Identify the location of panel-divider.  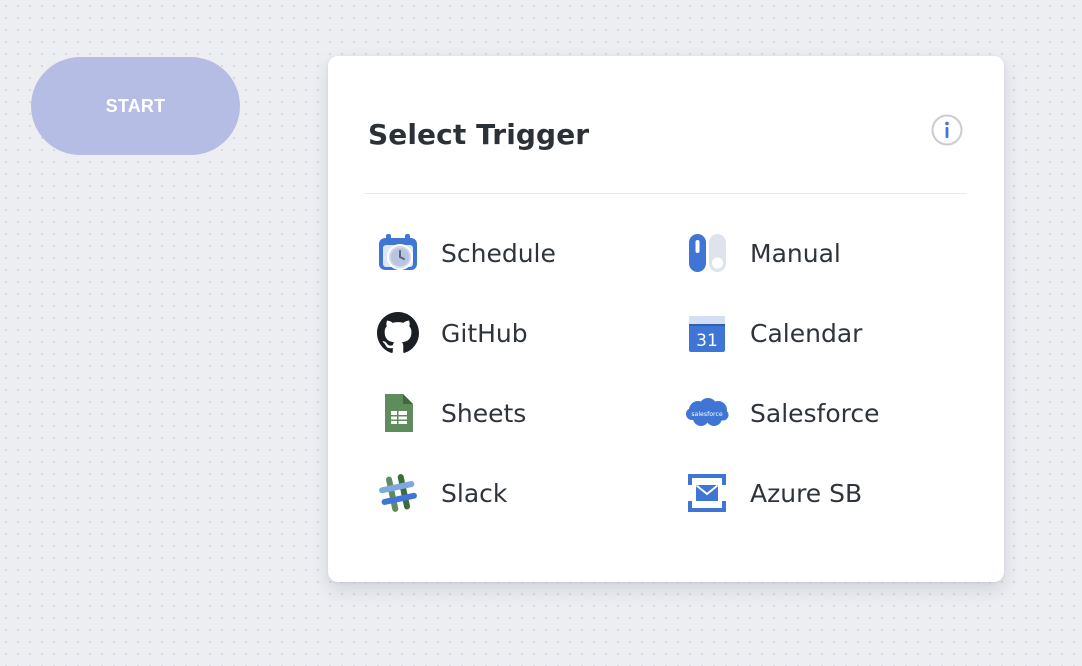
(665, 193).